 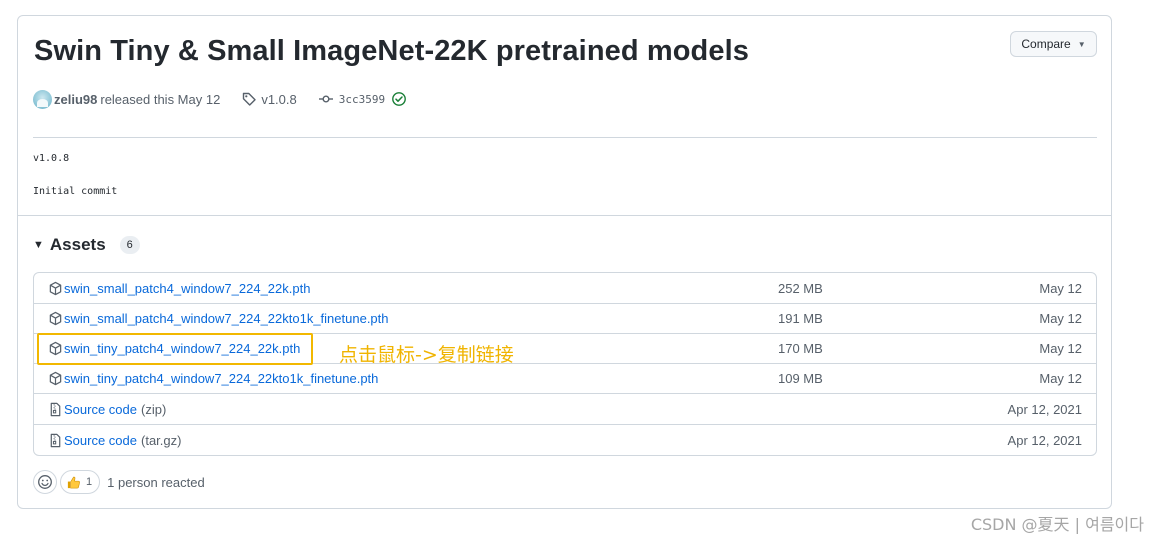 I want to click on smiley-icon, so click(x=45, y=482).